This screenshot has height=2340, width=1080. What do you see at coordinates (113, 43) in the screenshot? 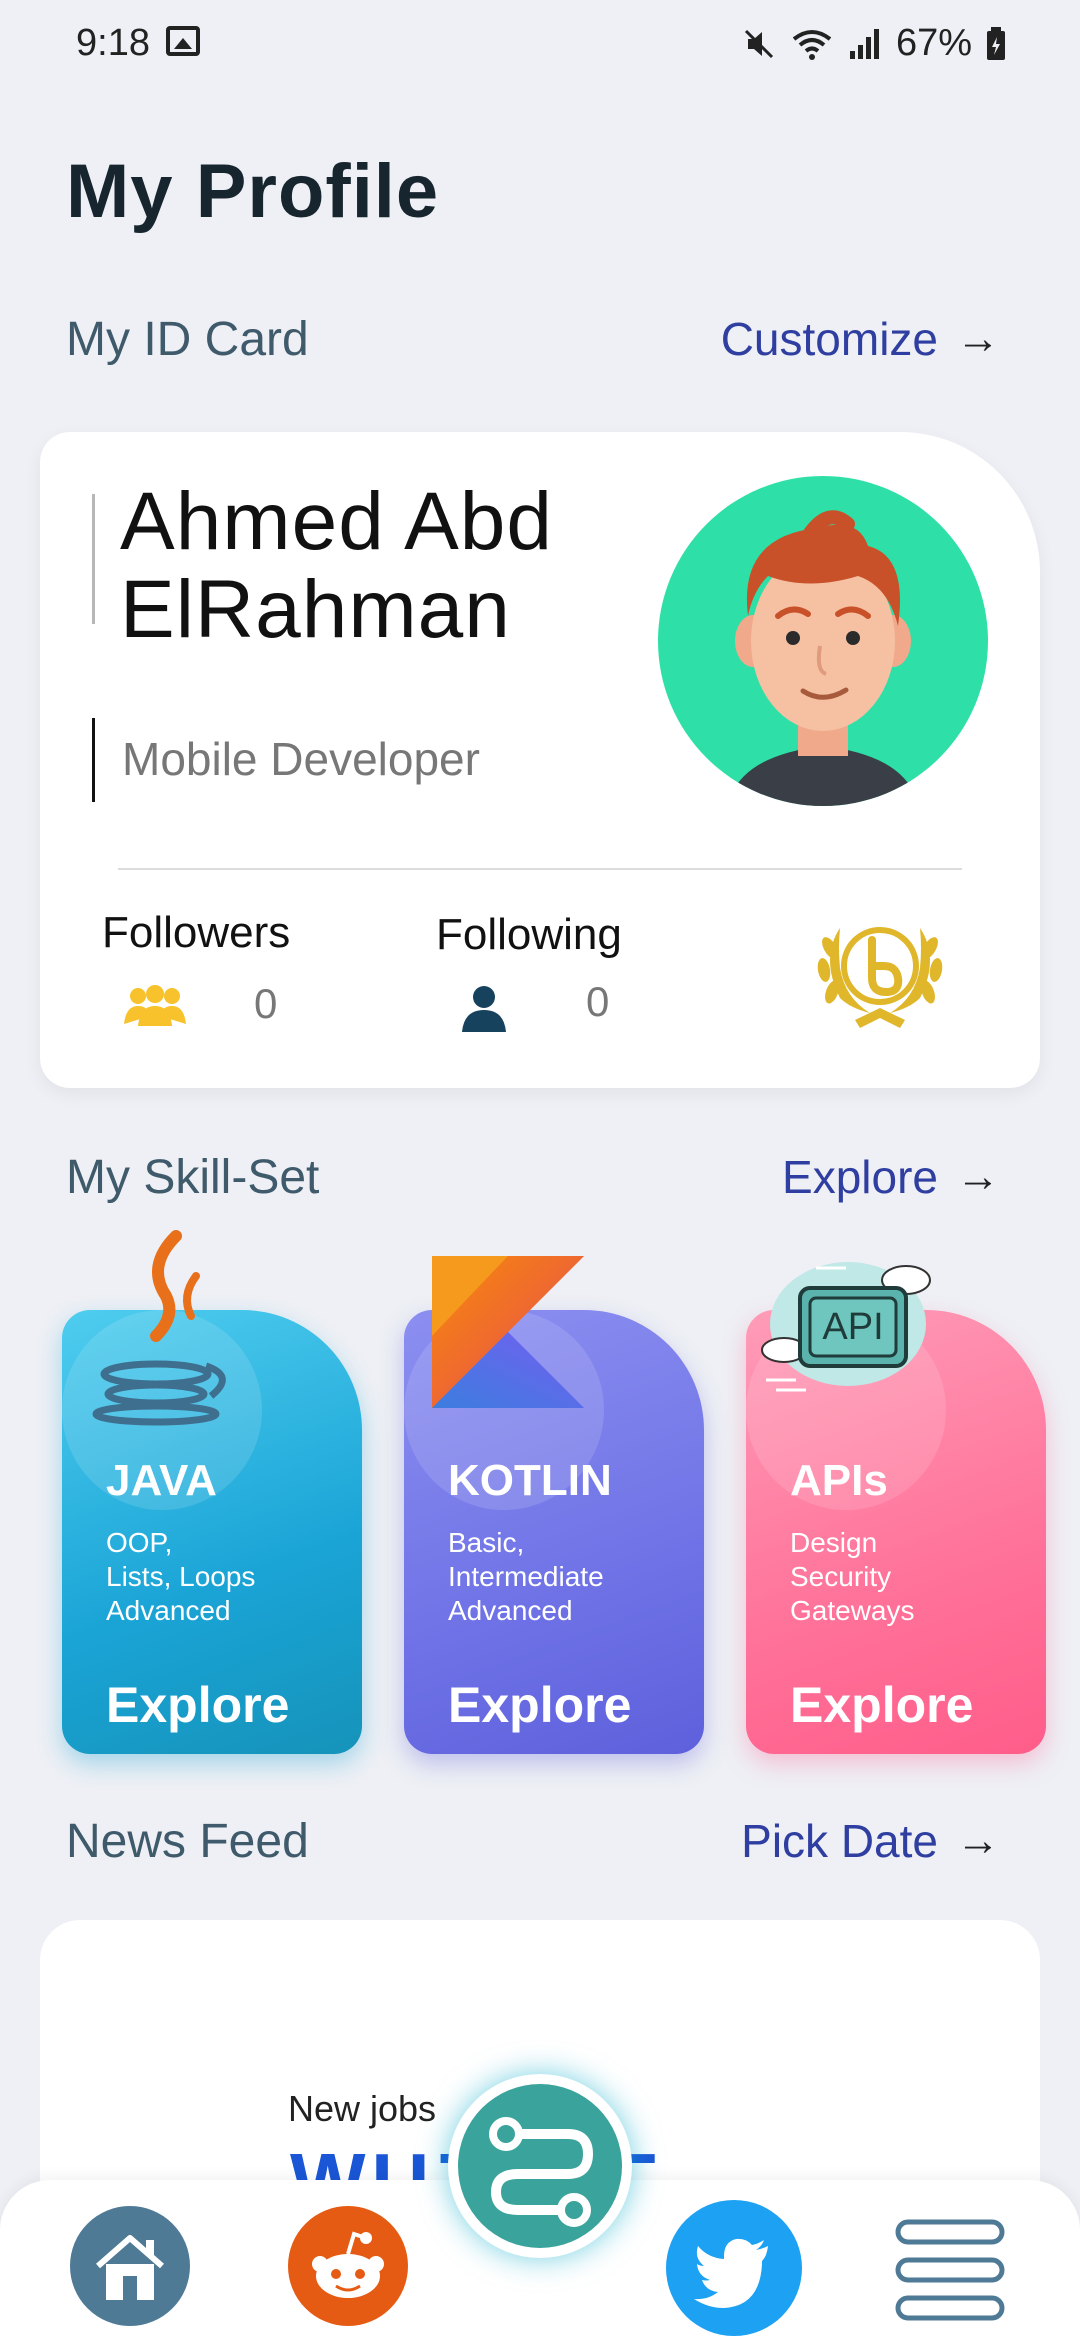
I see `status-time: 9:18` at bounding box center [113, 43].